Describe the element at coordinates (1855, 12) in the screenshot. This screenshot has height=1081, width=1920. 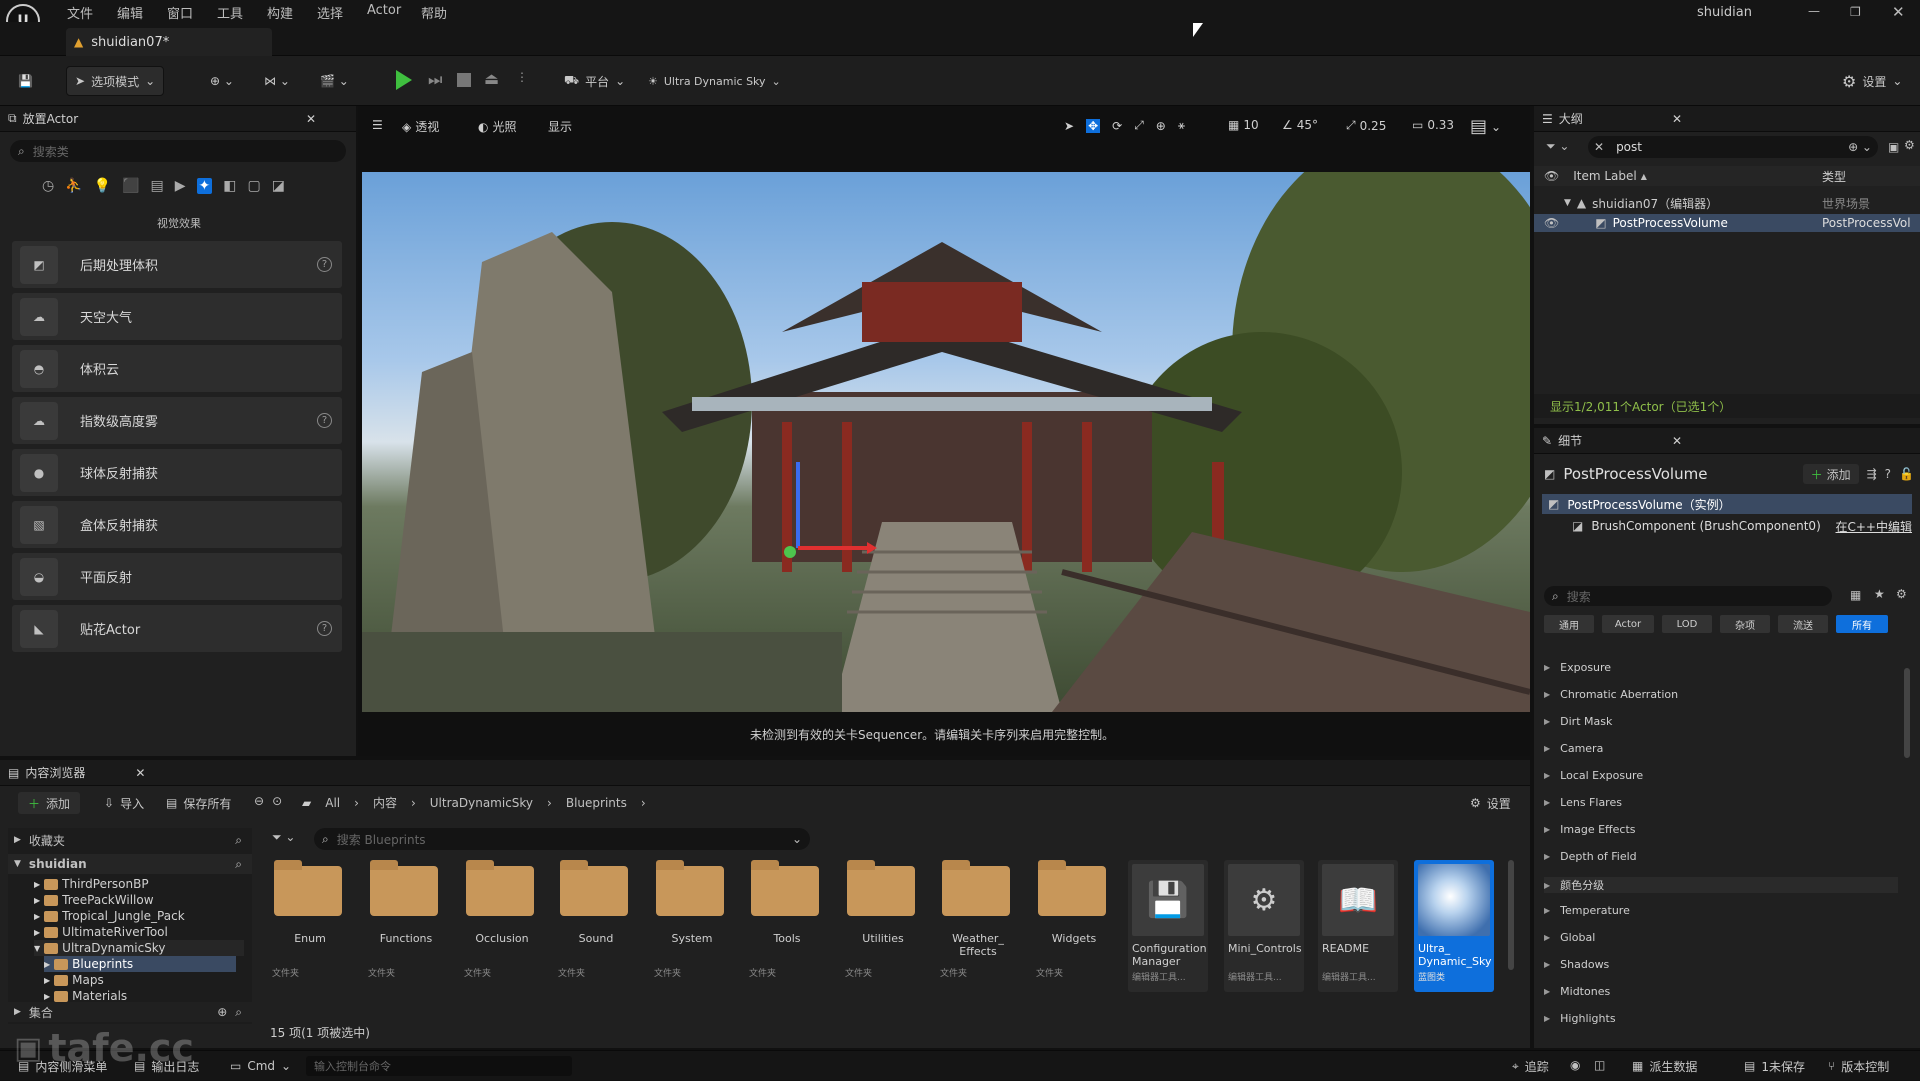
I see `restore-icon: ❐` at that location.